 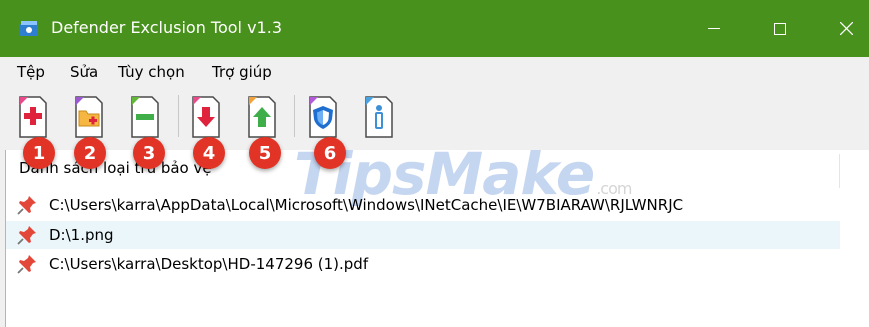 What do you see at coordinates (166, 27) in the screenshot?
I see `window-title: Defender Exclusion Tool v1.3` at bounding box center [166, 27].